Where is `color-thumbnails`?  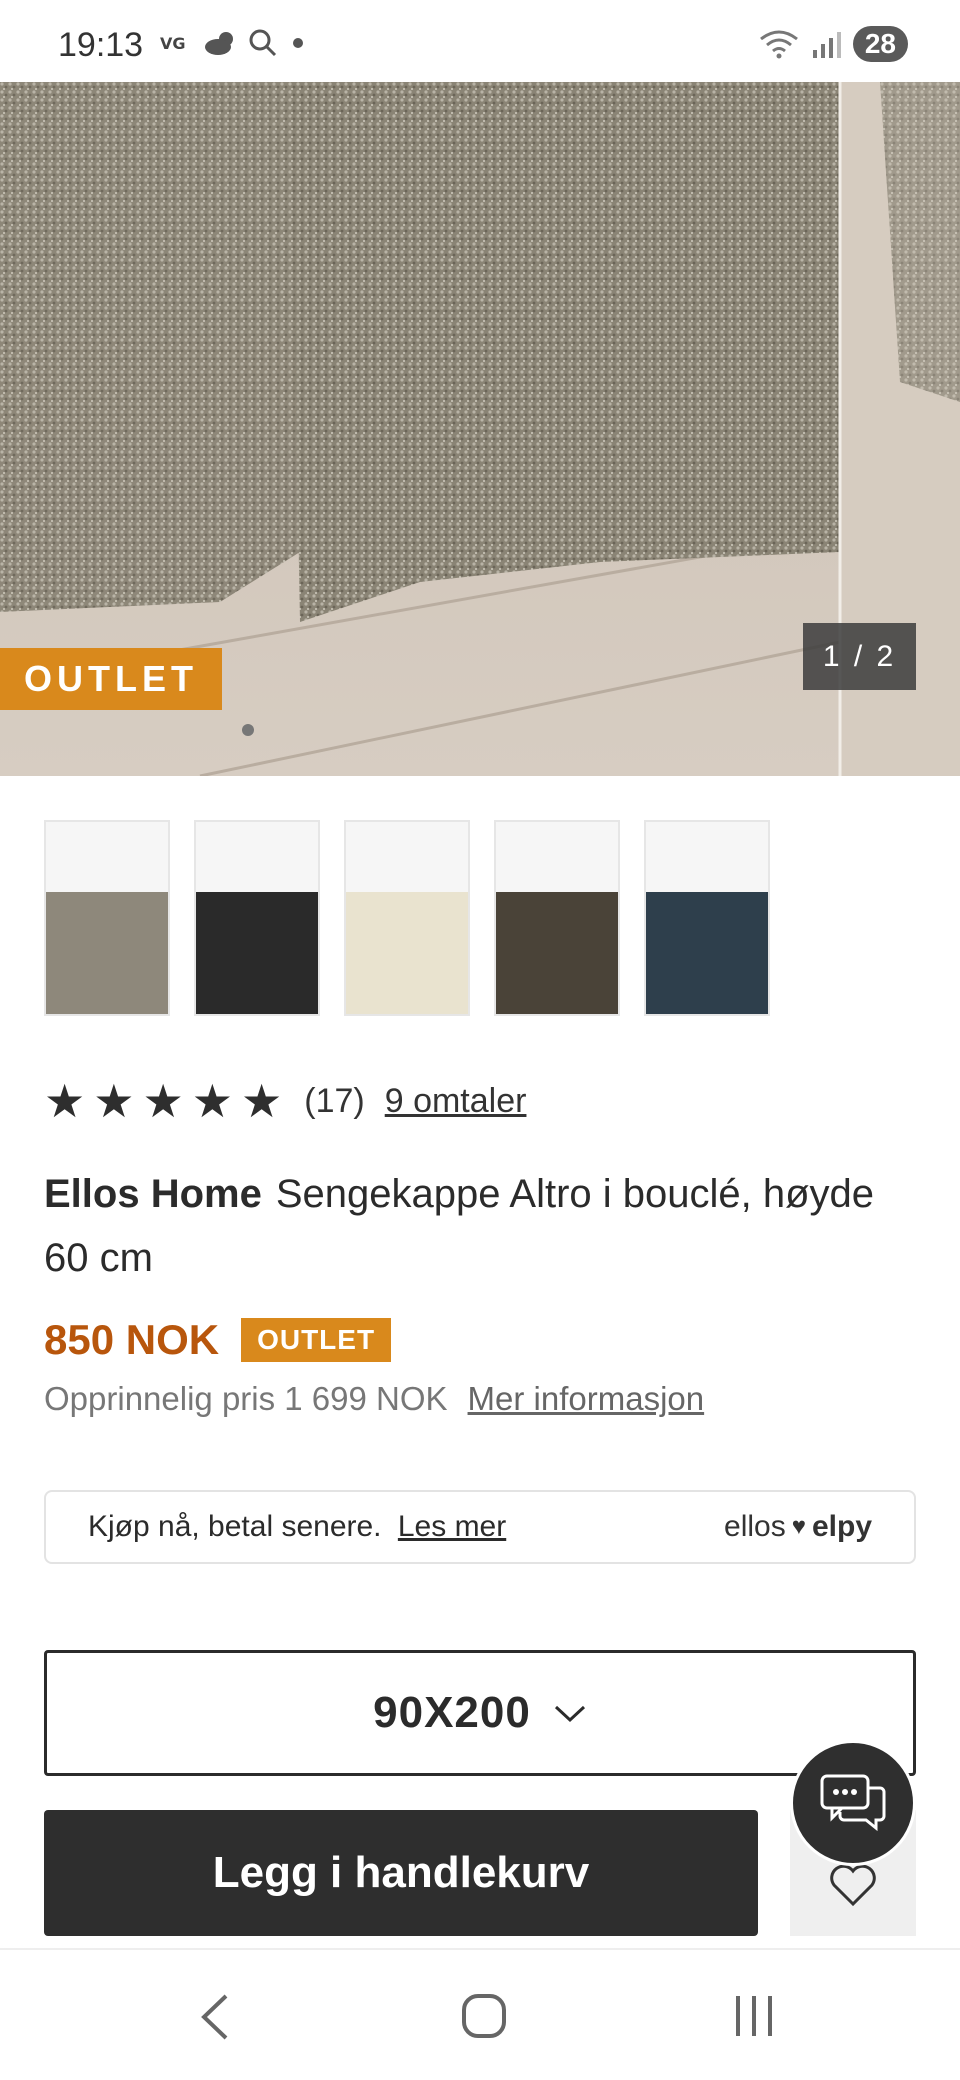 color-thumbnails is located at coordinates (407, 918).